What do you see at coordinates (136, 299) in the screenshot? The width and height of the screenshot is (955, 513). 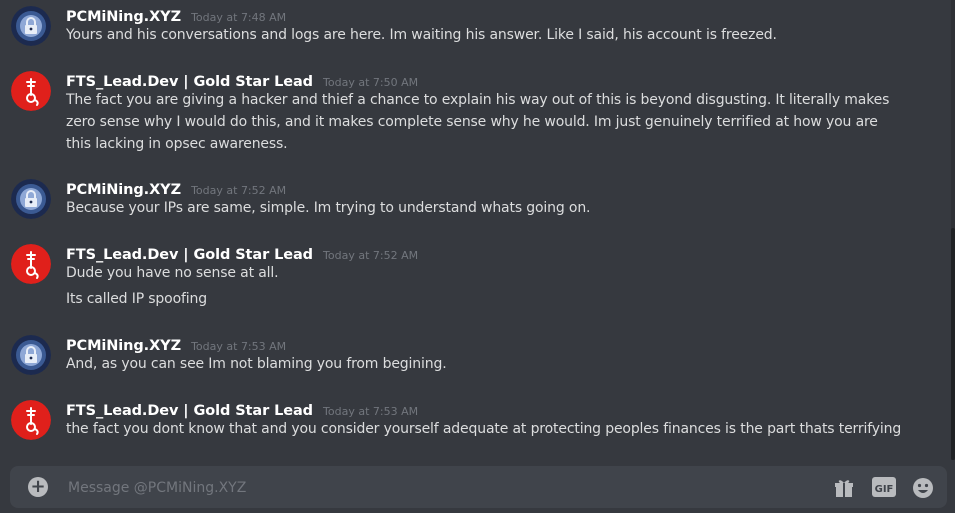 I see `message-text: Its called IP spoofing` at bounding box center [136, 299].